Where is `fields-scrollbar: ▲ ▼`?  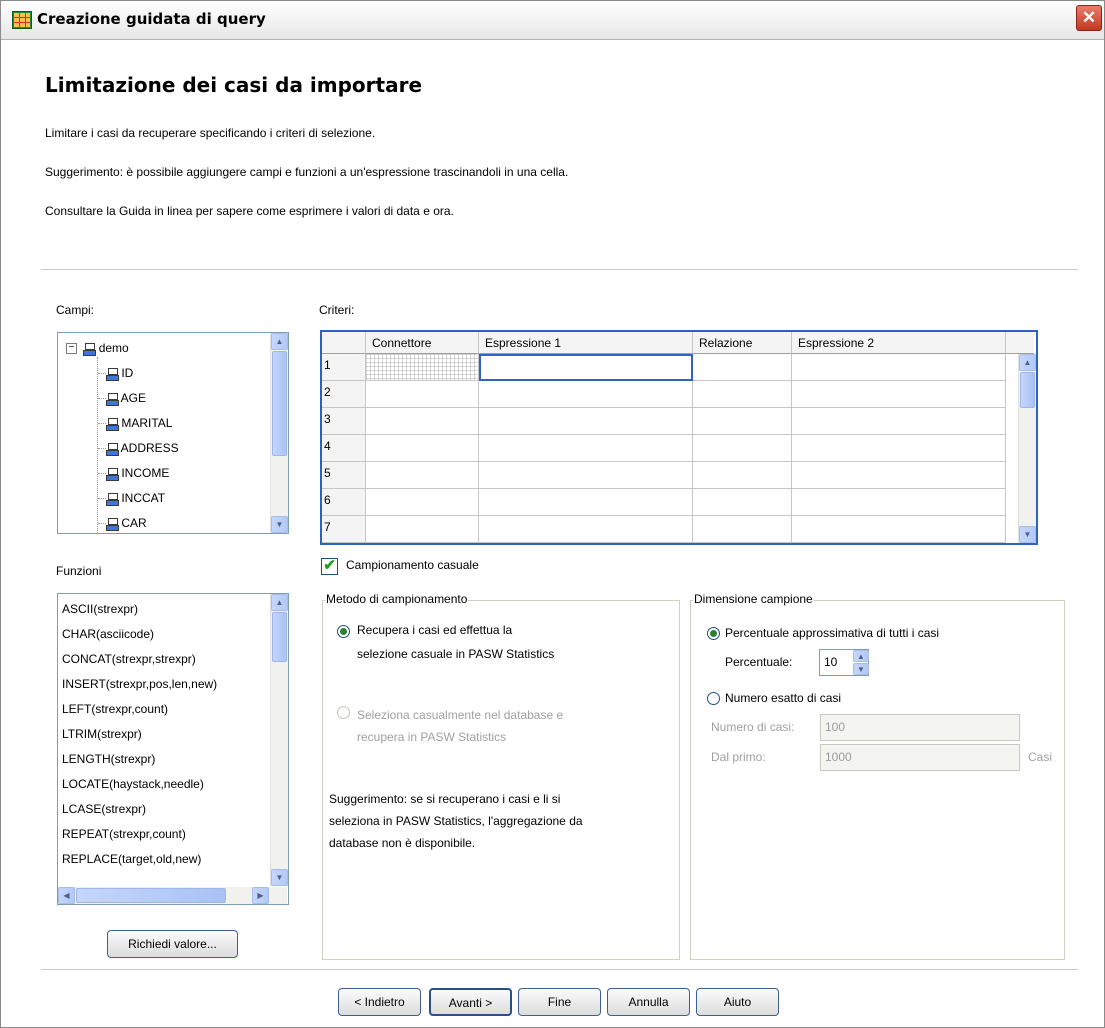 fields-scrollbar: ▲ ▼ is located at coordinates (279, 433).